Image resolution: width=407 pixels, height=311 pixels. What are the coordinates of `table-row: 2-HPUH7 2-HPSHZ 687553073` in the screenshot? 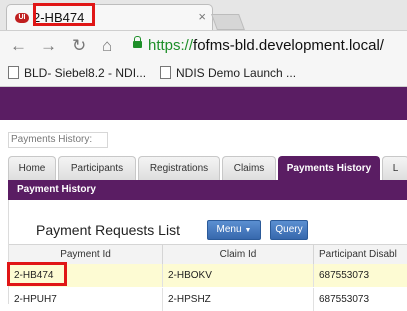 It's located at (208, 299).